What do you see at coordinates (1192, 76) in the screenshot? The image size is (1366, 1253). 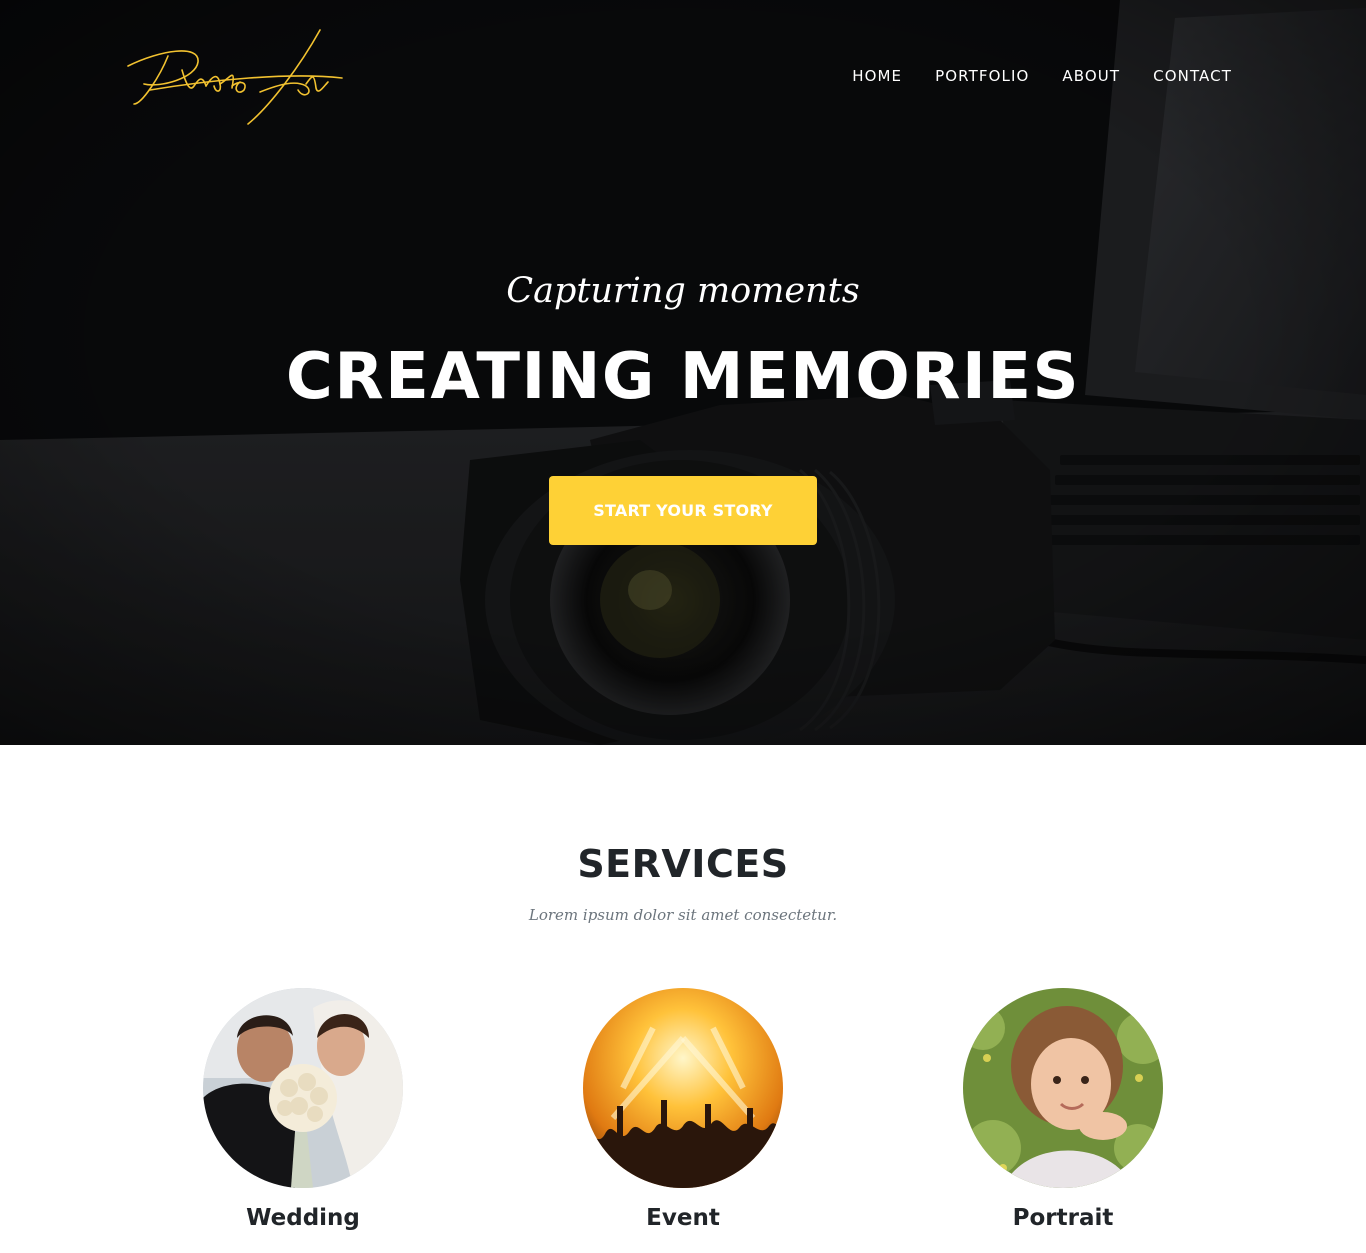 I see `nav-contact: CONTACT` at bounding box center [1192, 76].